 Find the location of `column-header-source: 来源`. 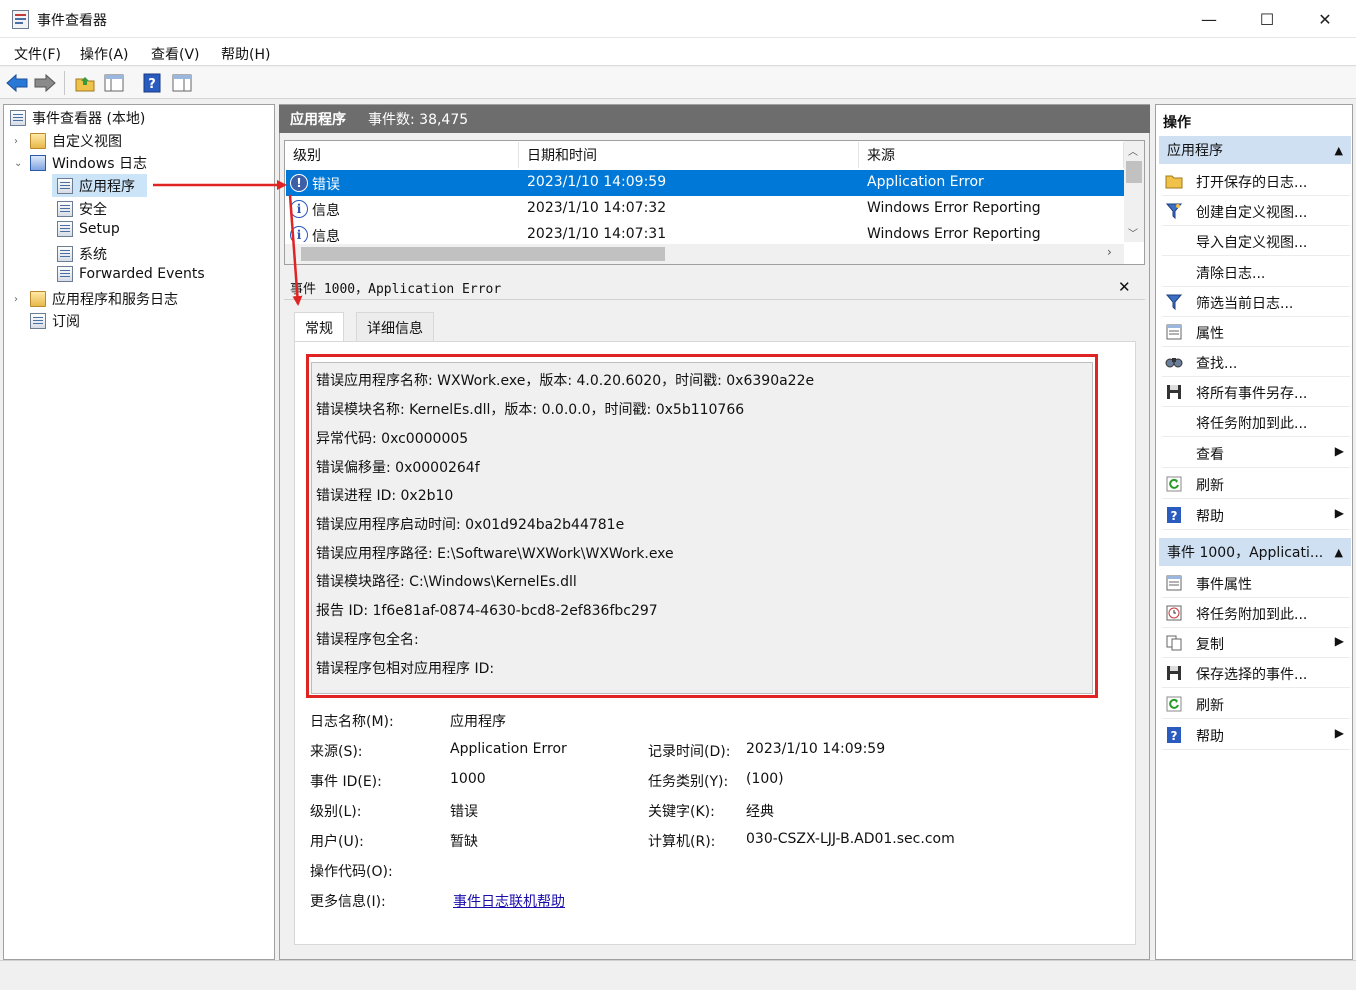

column-header-source: 来源 is located at coordinates (991, 155).